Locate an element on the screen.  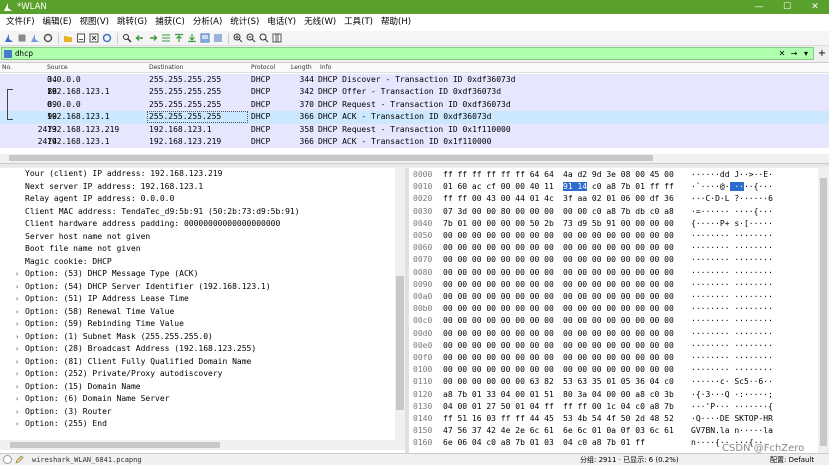
menu-file: 文件(F) is located at coordinates (20, 22).